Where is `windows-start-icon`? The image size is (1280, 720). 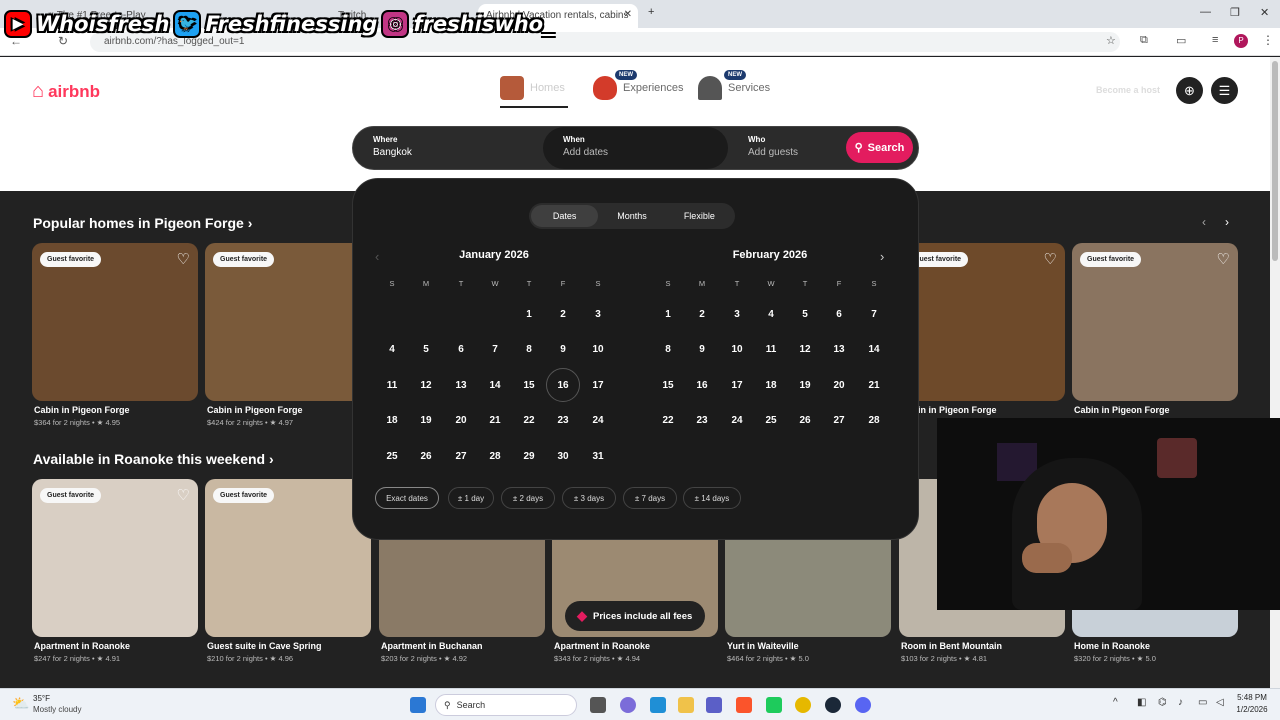
windows-start-icon is located at coordinates (418, 705).